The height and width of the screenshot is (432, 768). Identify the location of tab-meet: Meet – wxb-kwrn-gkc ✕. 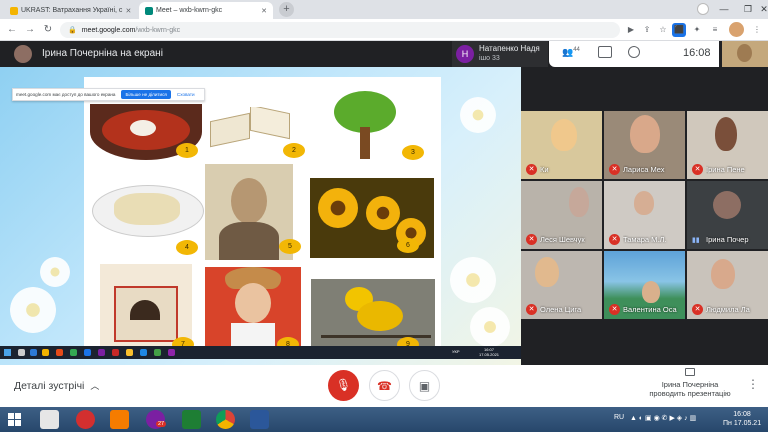
(206, 10).